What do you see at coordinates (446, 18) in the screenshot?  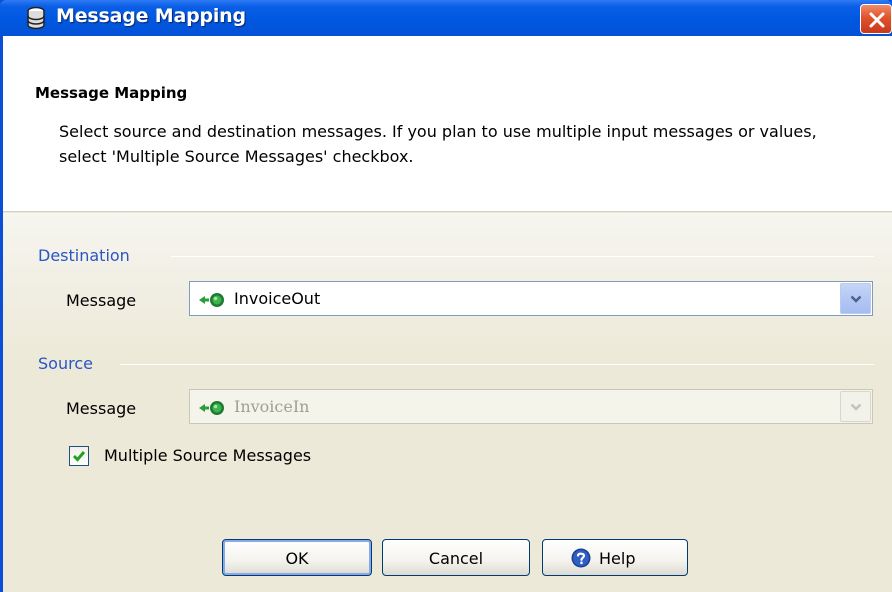 I see `title-bar: Message Mapping` at bounding box center [446, 18].